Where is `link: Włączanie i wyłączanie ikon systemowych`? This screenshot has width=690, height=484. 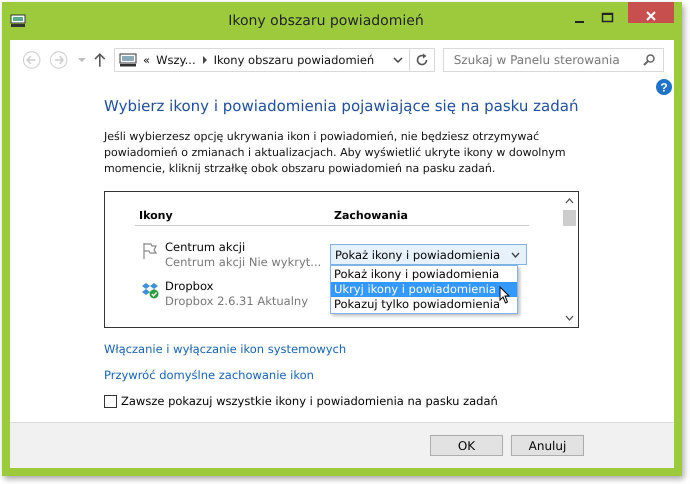
link: Włączanie i wyłączanie ikon systemowych is located at coordinates (225, 349).